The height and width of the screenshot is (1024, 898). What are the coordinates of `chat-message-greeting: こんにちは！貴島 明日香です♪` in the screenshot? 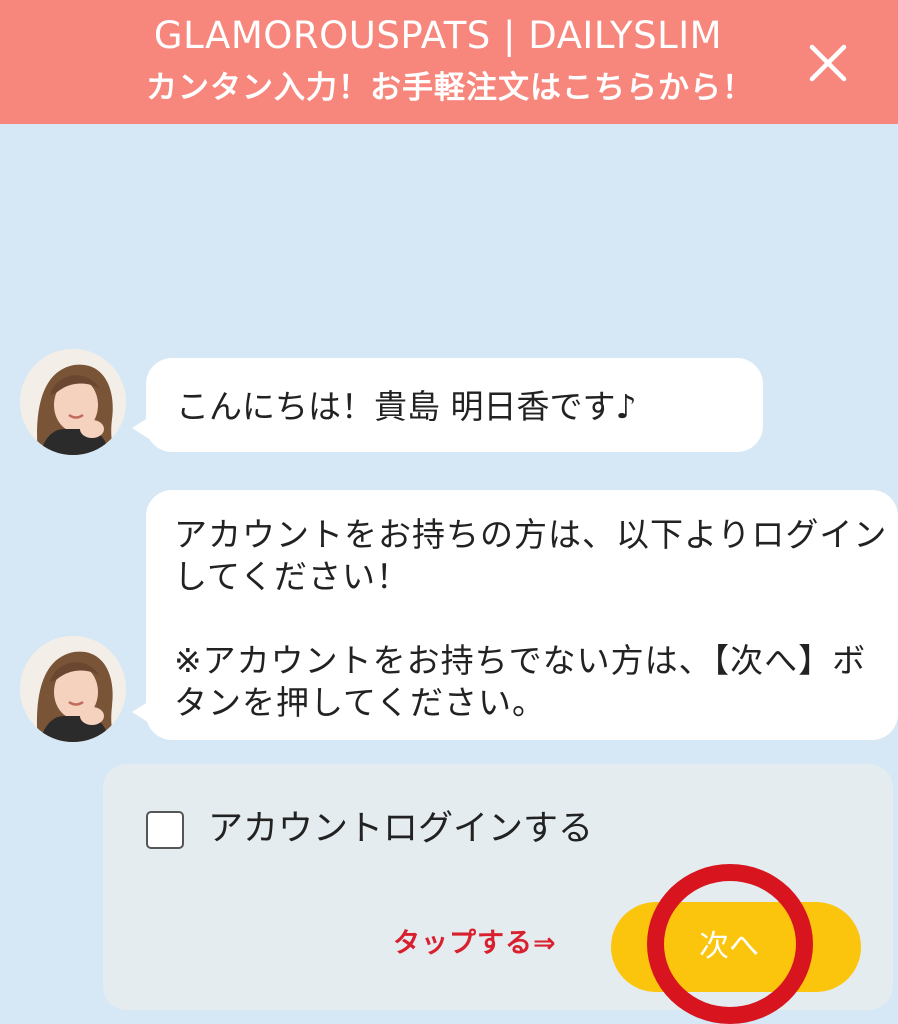 It's located at (447, 405).